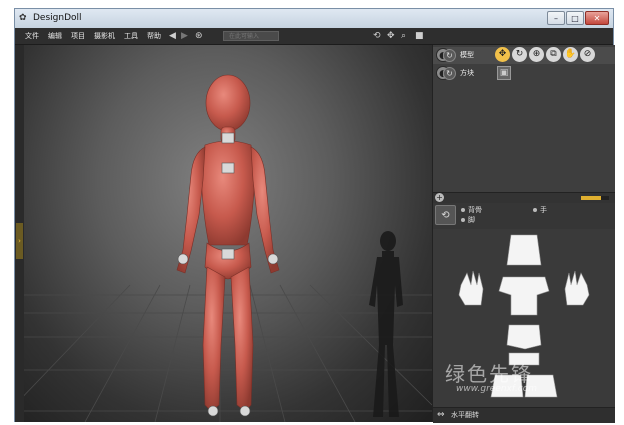 The image size is (624, 425). I want to click on menu-file: 文件, so click(32, 36).